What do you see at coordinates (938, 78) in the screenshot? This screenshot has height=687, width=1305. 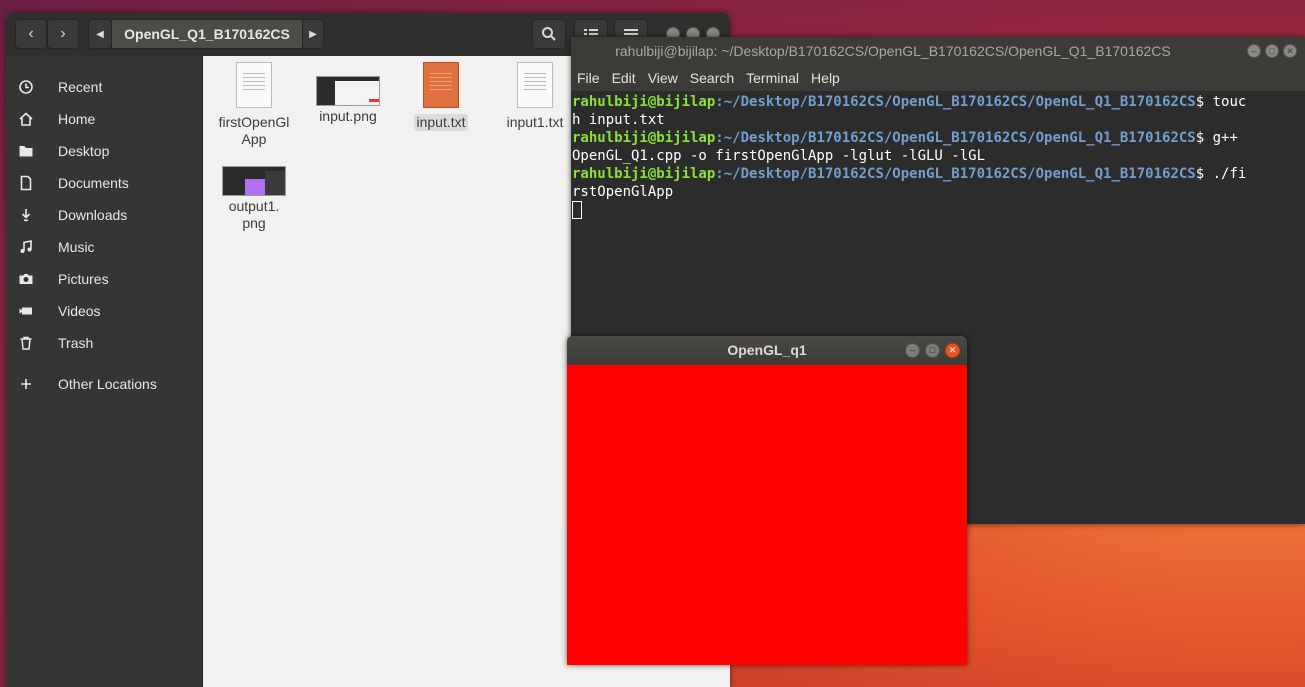 I see `terminal-menubar: File Edit View Search Terminal Help` at bounding box center [938, 78].